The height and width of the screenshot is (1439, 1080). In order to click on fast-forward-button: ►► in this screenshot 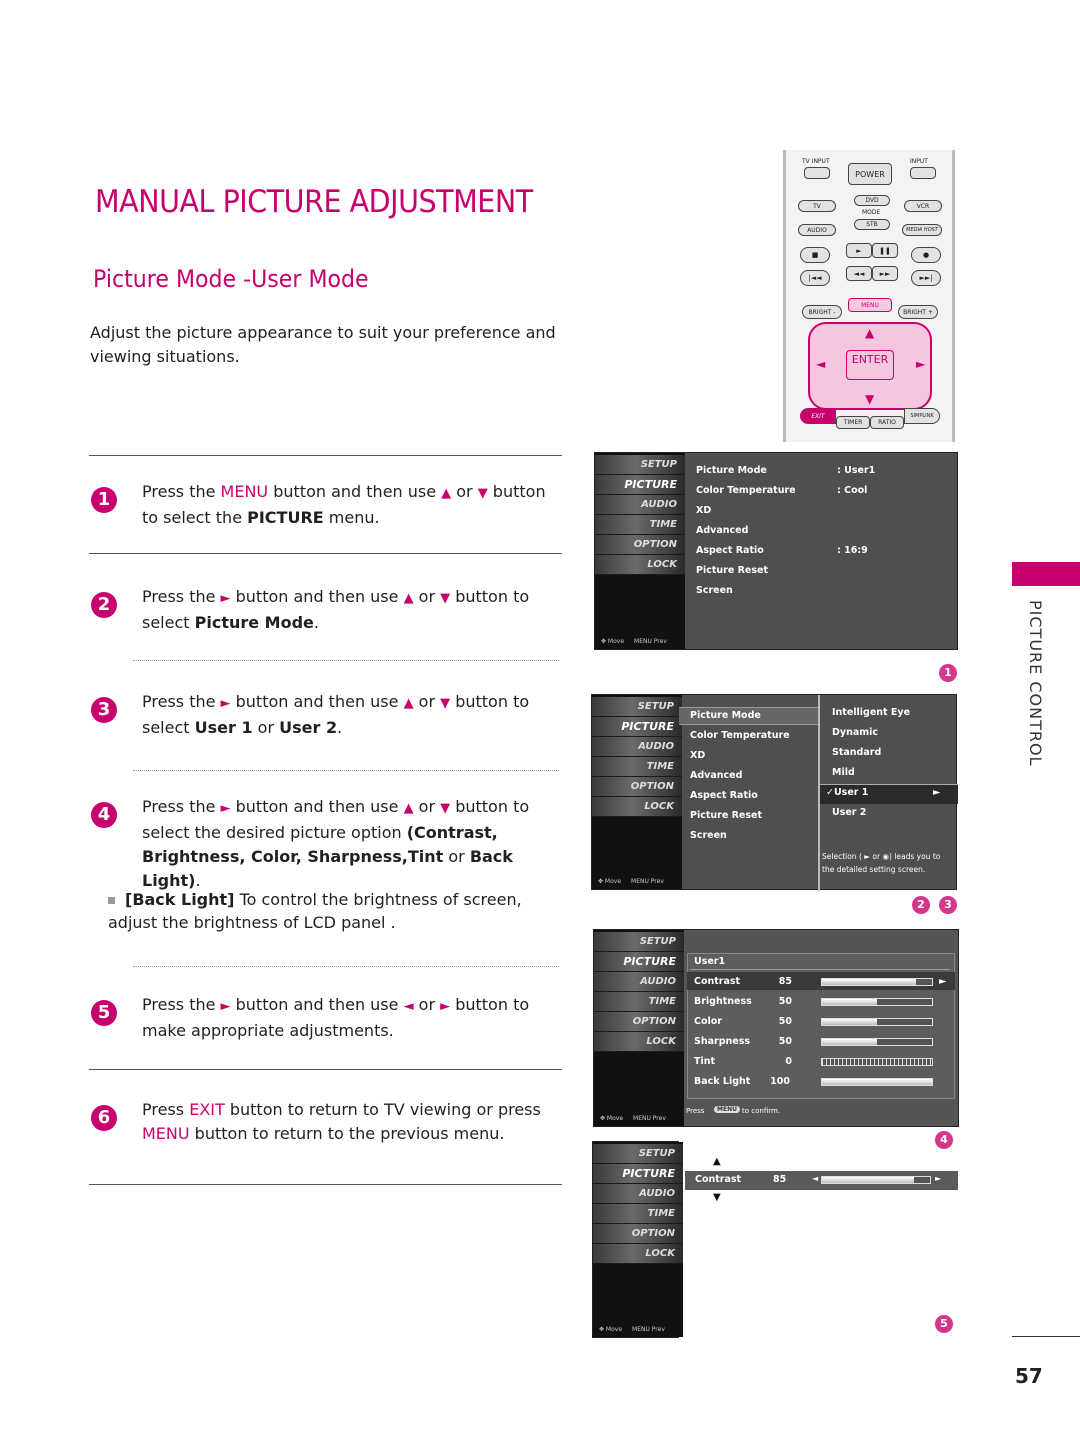, I will do `click(885, 273)`.